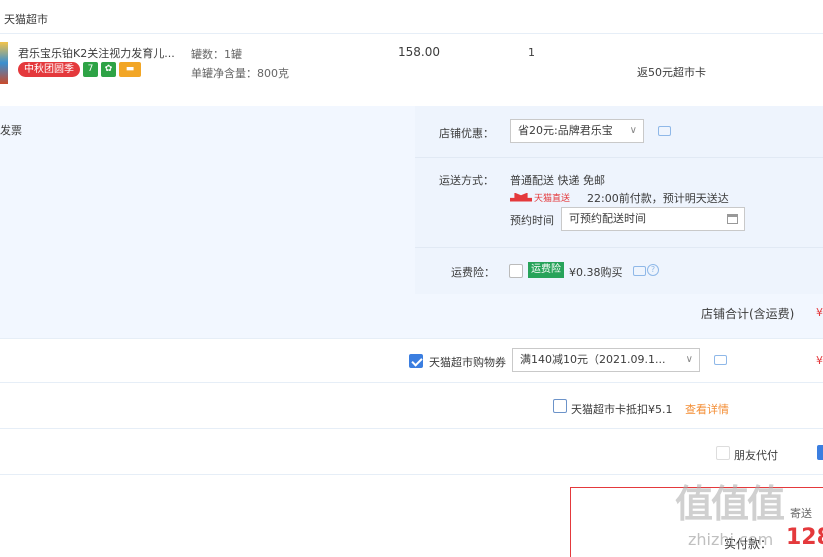  I want to click on calendar-icon, so click(732, 219).